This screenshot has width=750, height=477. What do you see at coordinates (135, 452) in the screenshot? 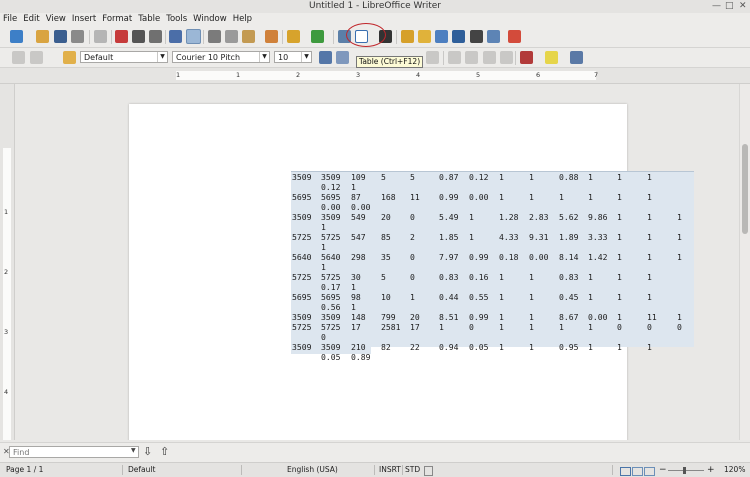
I see `chevron-down-icon: ▼` at bounding box center [135, 452].